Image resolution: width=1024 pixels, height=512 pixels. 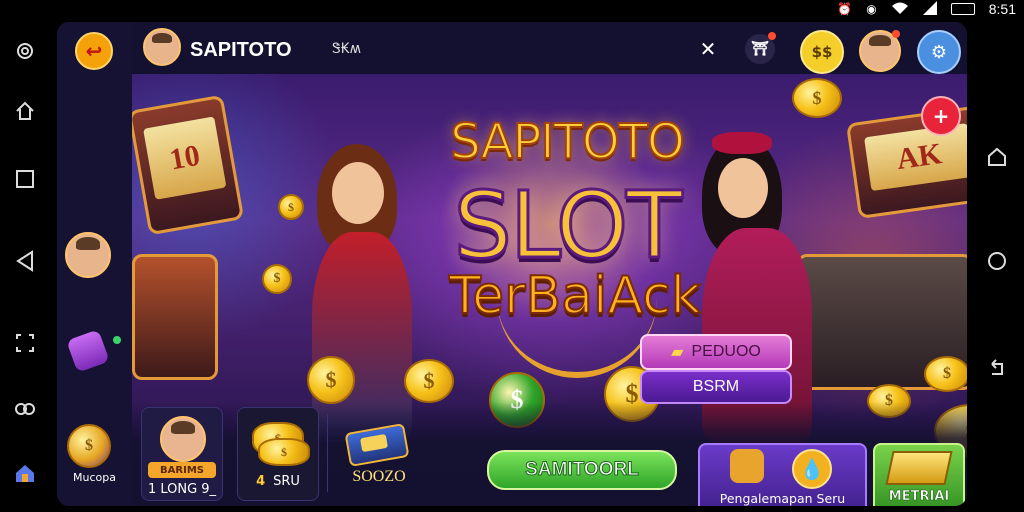 What do you see at coordinates (708, 49) in the screenshot?
I see `close-icon: ✕` at bounding box center [708, 49].